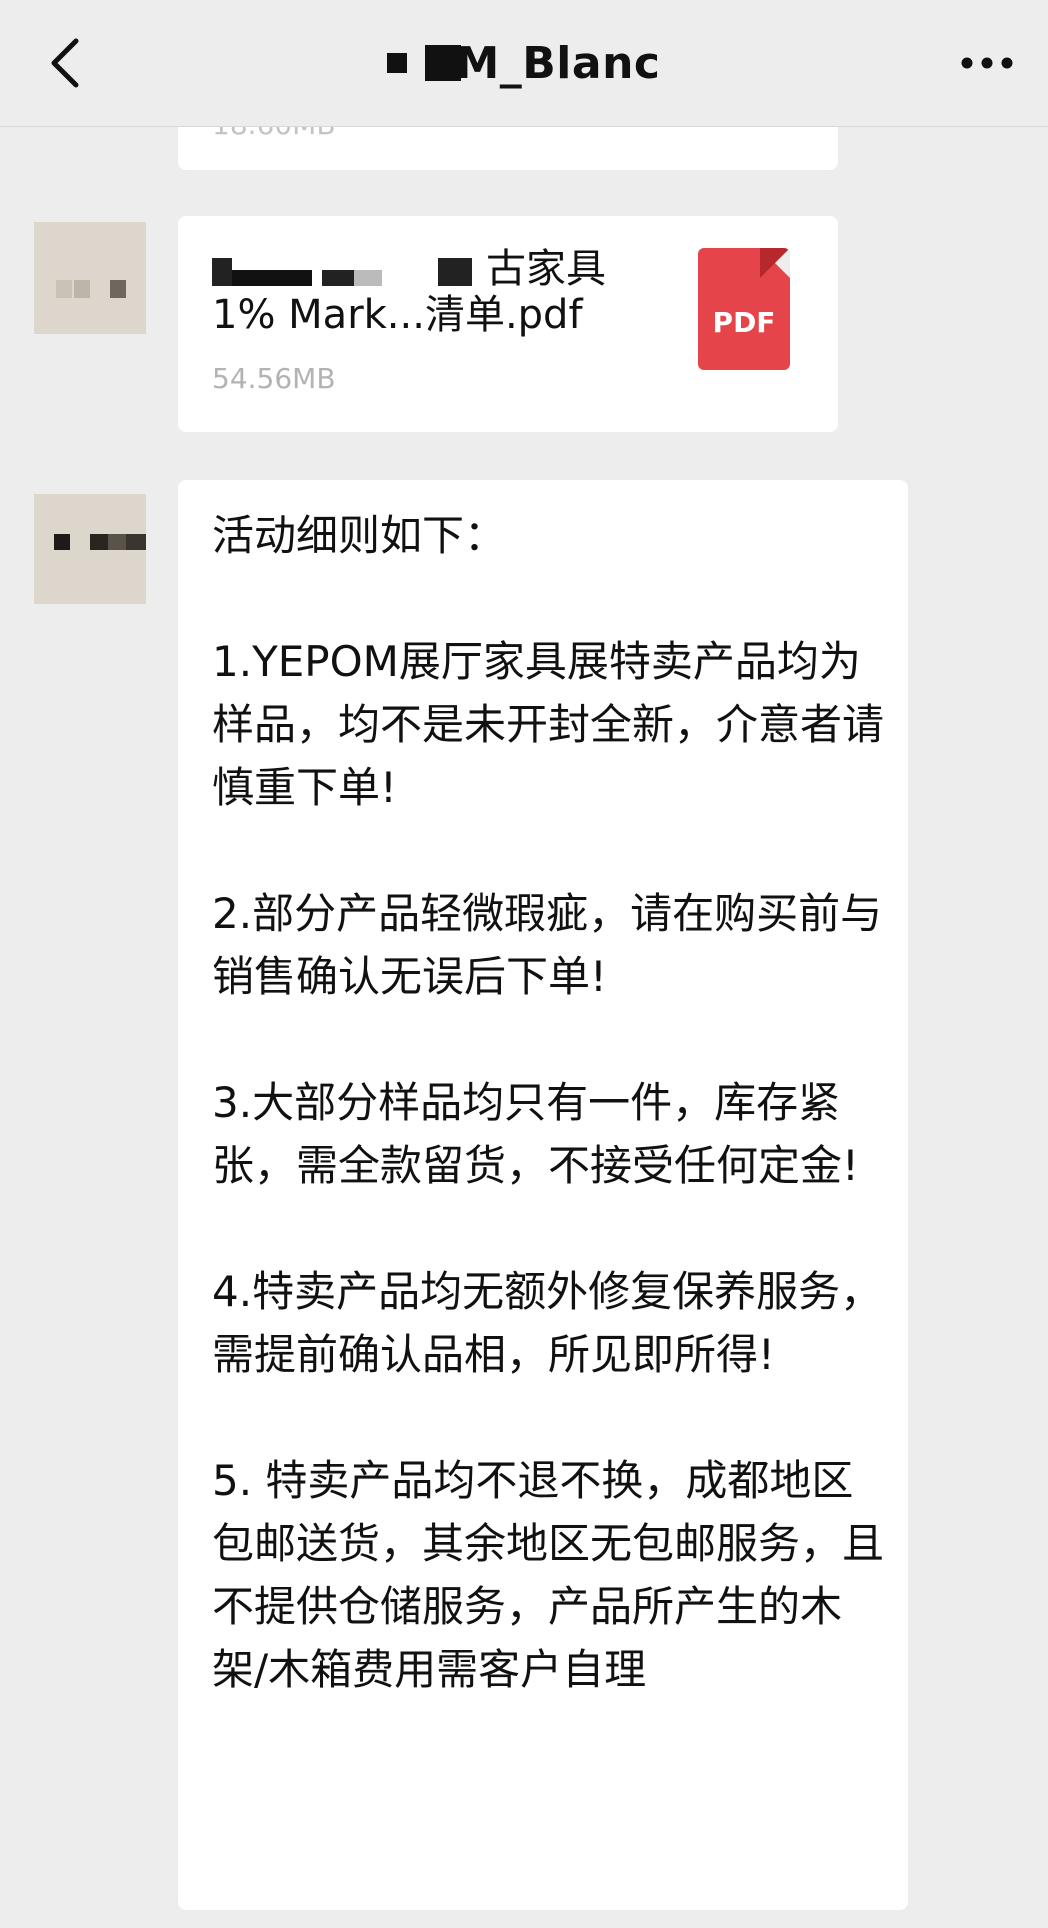 The height and width of the screenshot is (1928, 1048). I want to click on file-name-line2: 1% Mark...清单.pdf, so click(397, 315).